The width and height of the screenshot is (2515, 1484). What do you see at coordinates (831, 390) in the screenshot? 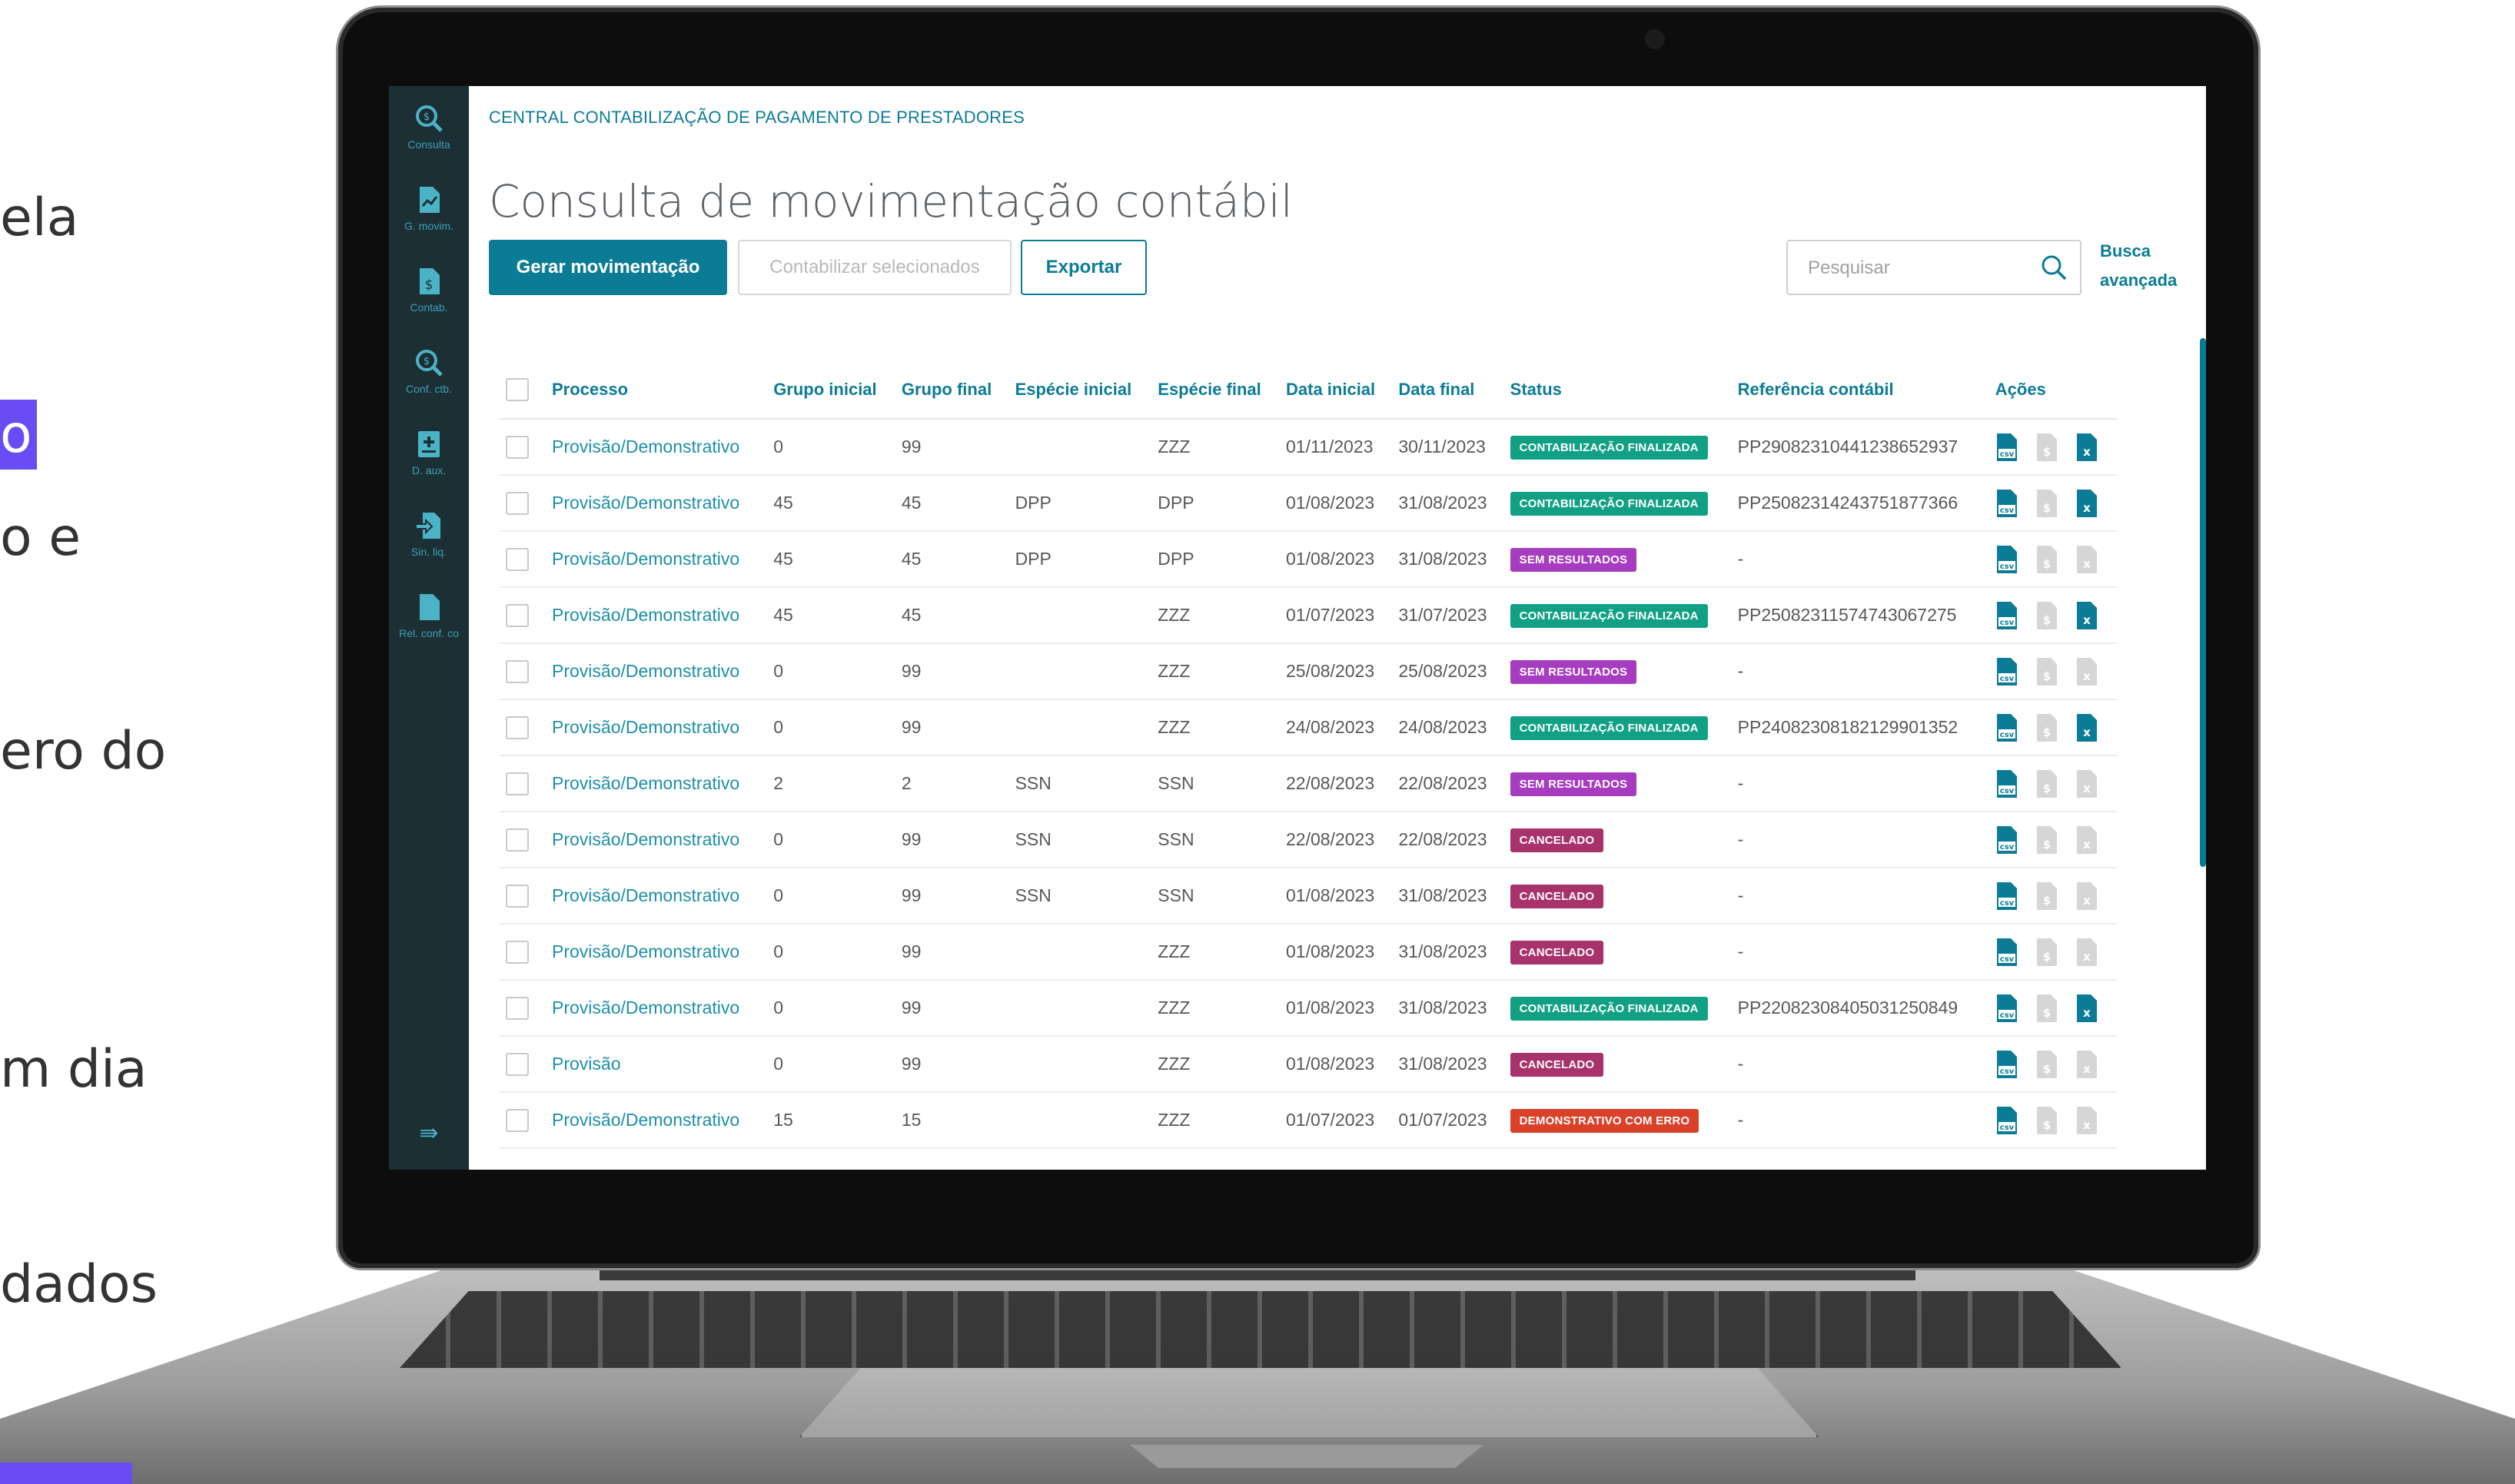
I see `column-header: Grupo inicial` at bounding box center [831, 390].